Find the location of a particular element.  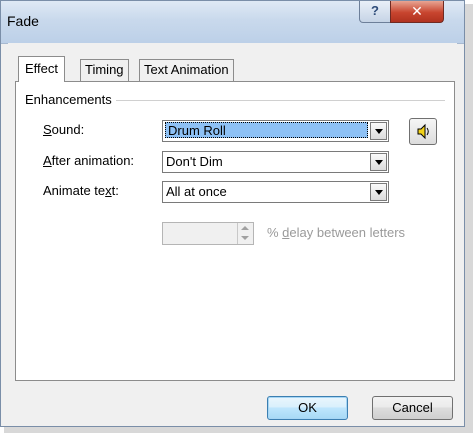

sound-value: Drum Roll is located at coordinates (266, 130).